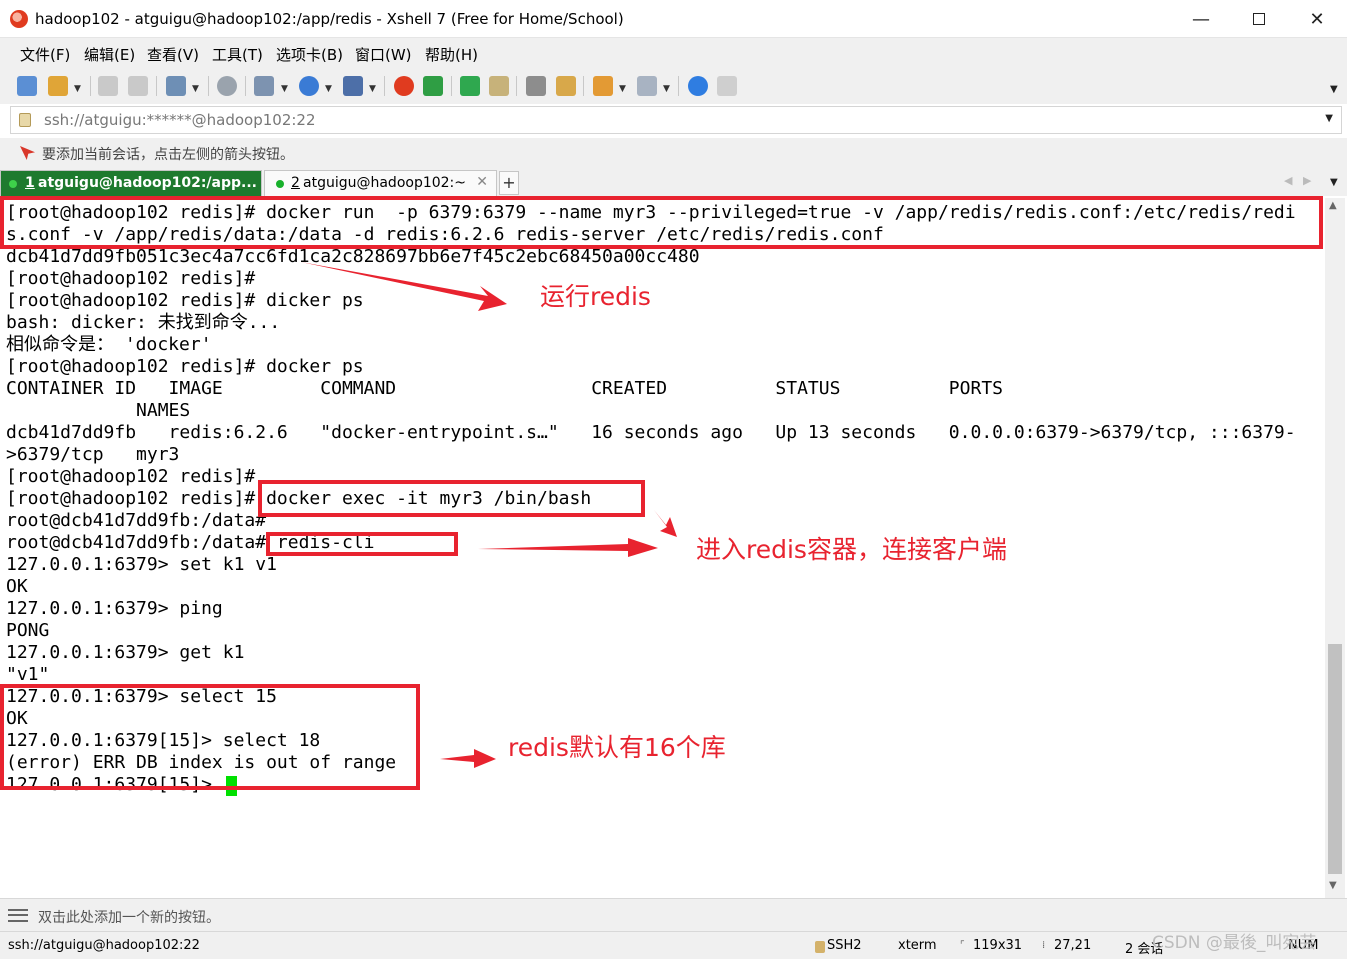 The width and height of the screenshot is (1347, 959). What do you see at coordinates (595, 296) in the screenshot?
I see `annotation-run-redis: 运行redis` at bounding box center [595, 296].